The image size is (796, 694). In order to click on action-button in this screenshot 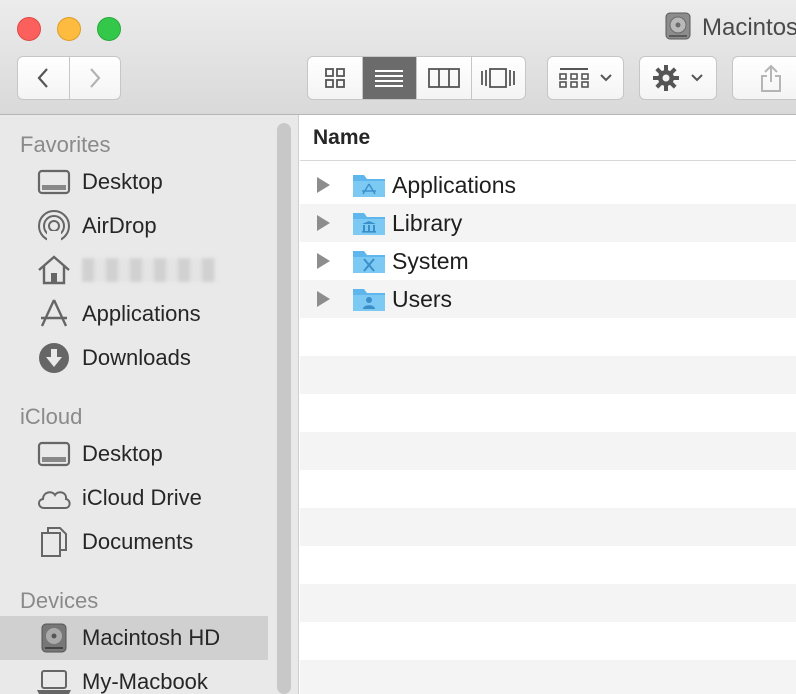, I will do `click(678, 78)`.